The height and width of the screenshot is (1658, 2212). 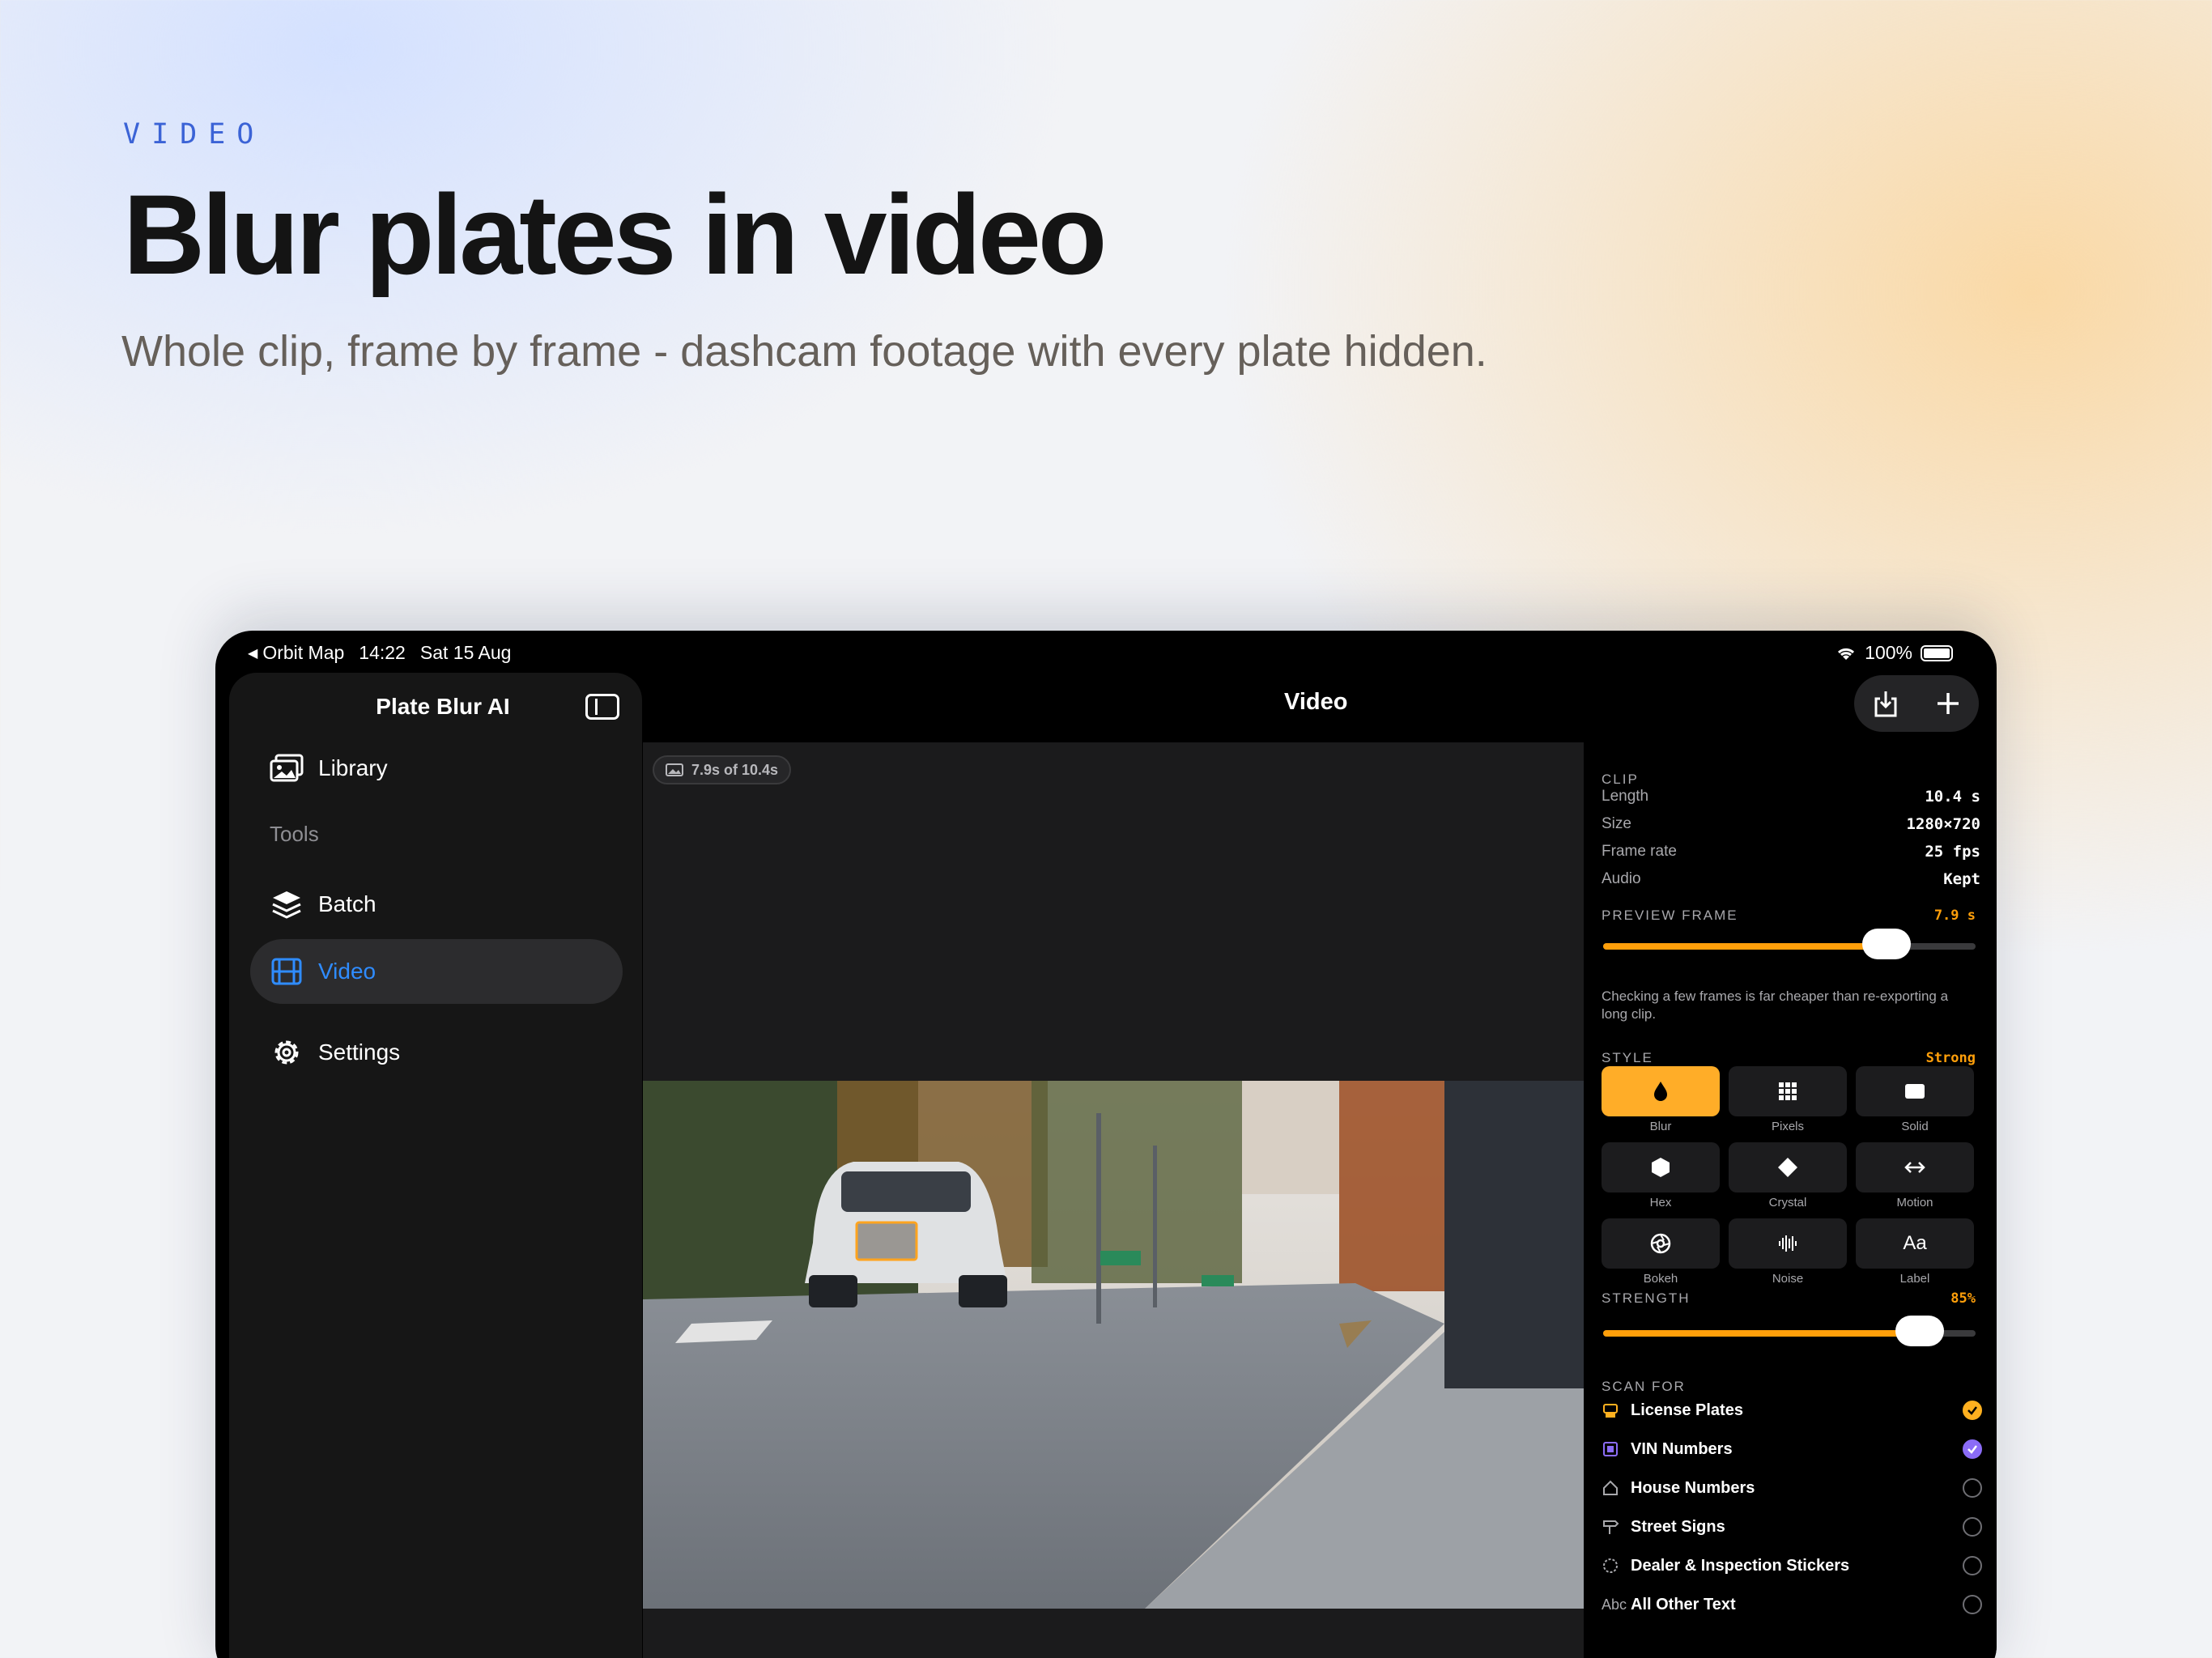 What do you see at coordinates (1616, 823) in the screenshot?
I see `clip-key: Size` at bounding box center [1616, 823].